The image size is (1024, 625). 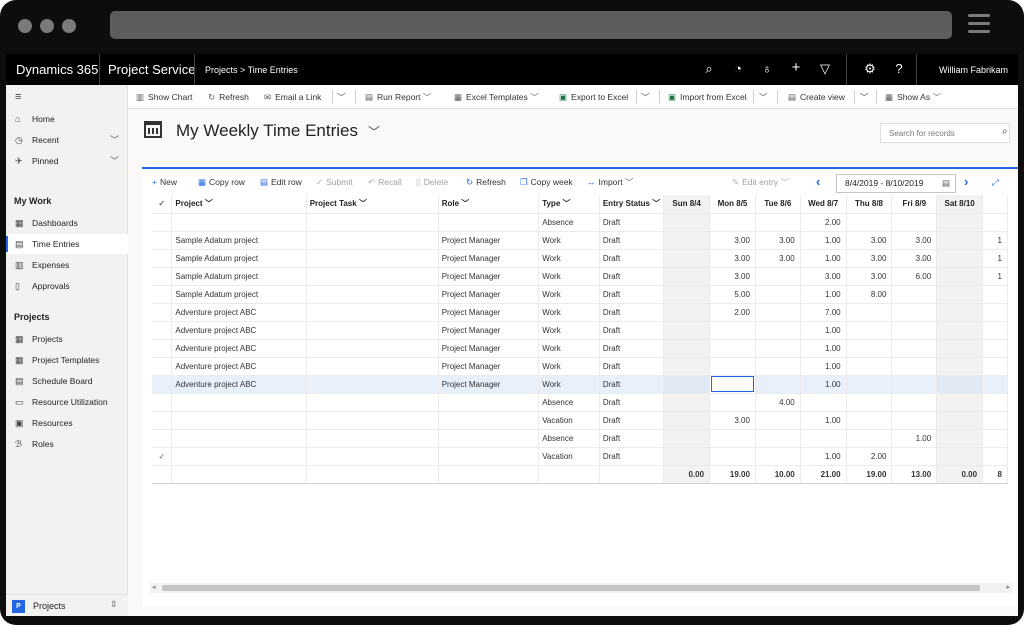 What do you see at coordinates (67, 423) in the screenshot?
I see `nav-resources: ▣ Resources` at bounding box center [67, 423].